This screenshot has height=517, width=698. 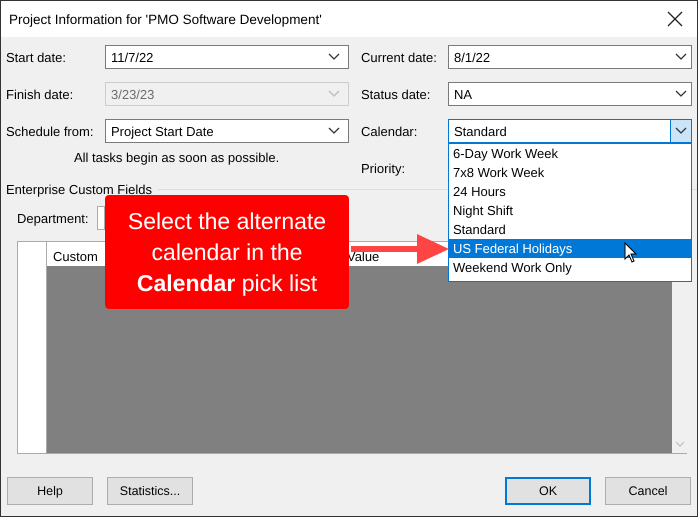 What do you see at coordinates (570, 94) in the screenshot?
I see `dropdown: NA` at bounding box center [570, 94].